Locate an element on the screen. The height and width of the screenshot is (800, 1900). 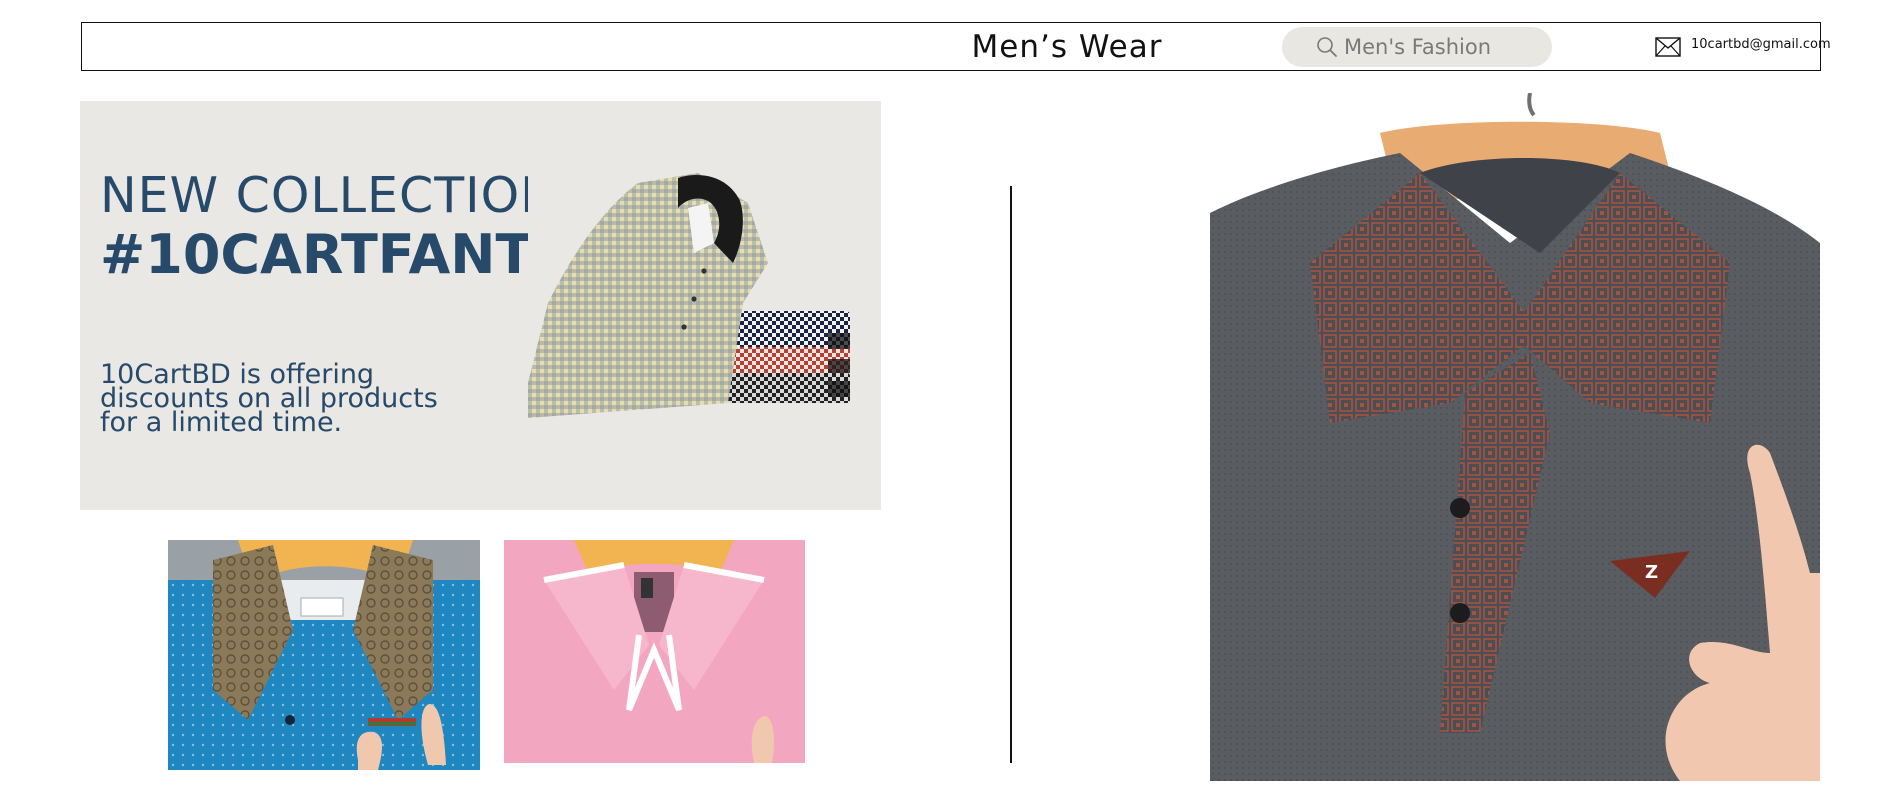
search-input: Men's Fashion is located at coordinates (1417, 47).